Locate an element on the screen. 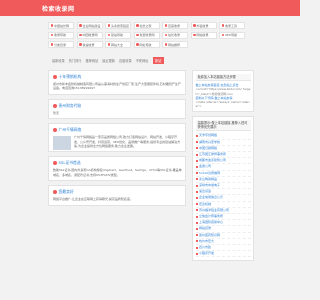 This screenshot has height=300, width=320. recommend-item-label: 企业信用信息公示 is located at coordinates (211, 197).